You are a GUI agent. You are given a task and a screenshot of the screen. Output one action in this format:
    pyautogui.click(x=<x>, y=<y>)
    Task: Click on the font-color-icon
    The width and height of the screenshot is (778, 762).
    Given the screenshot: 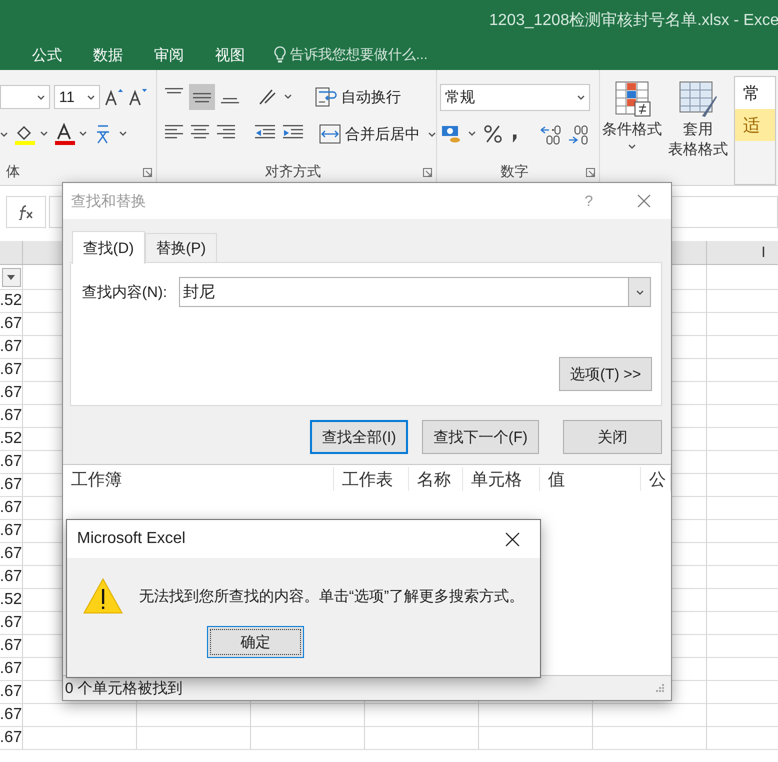 What is the action you would take?
    pyautogui.click(x=71, y=134)
    